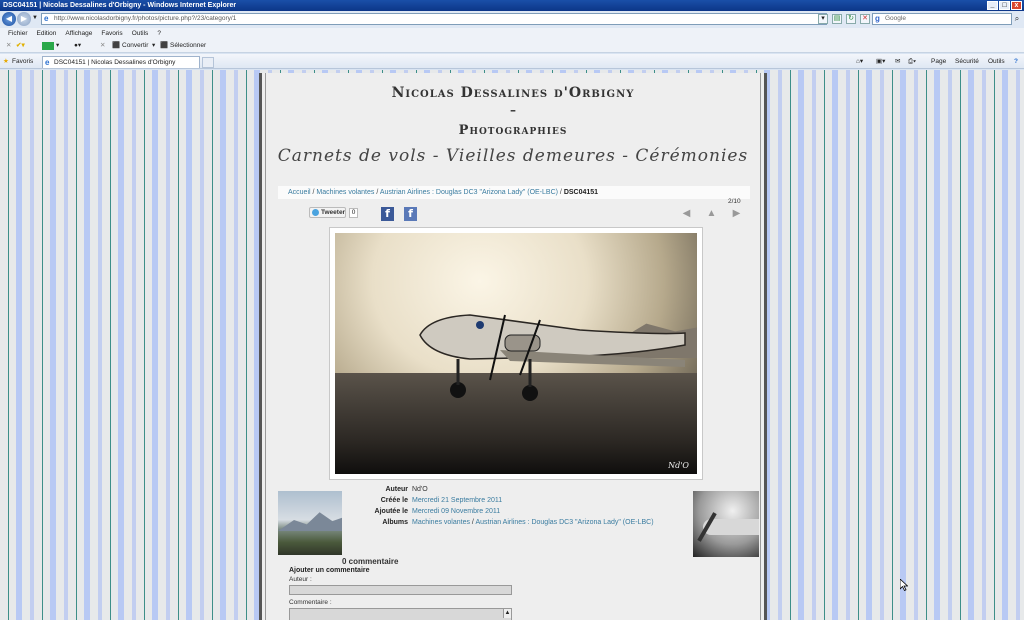 This screenshot has height=620, width=1024. Describe the element at coordinates (942, 19) in the screenshot. I see `search-input: g Google` at that location.